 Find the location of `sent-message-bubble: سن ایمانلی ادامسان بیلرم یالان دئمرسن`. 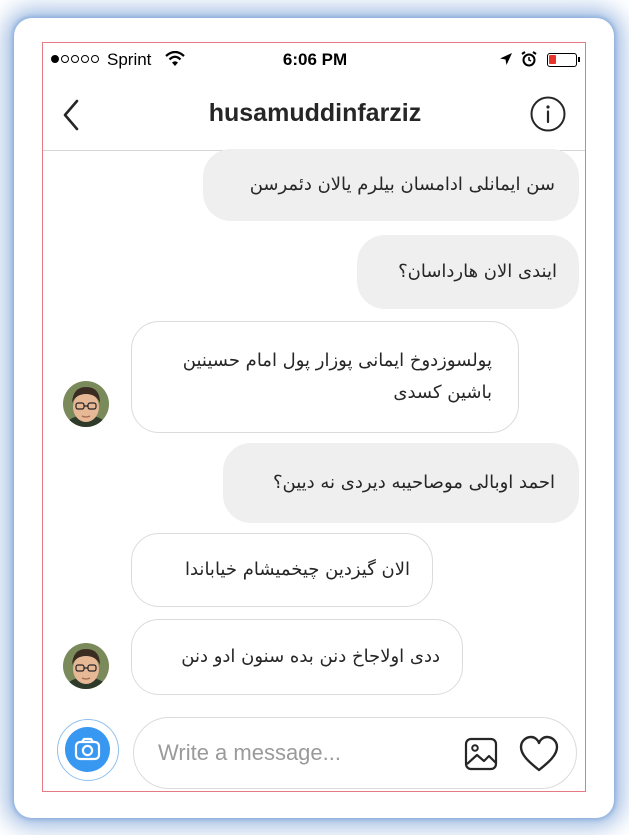

sent-message-bubble: سن ایمانلی ادامسان بیلرم یالان دئمرسن is located at coordinates (391, 185).